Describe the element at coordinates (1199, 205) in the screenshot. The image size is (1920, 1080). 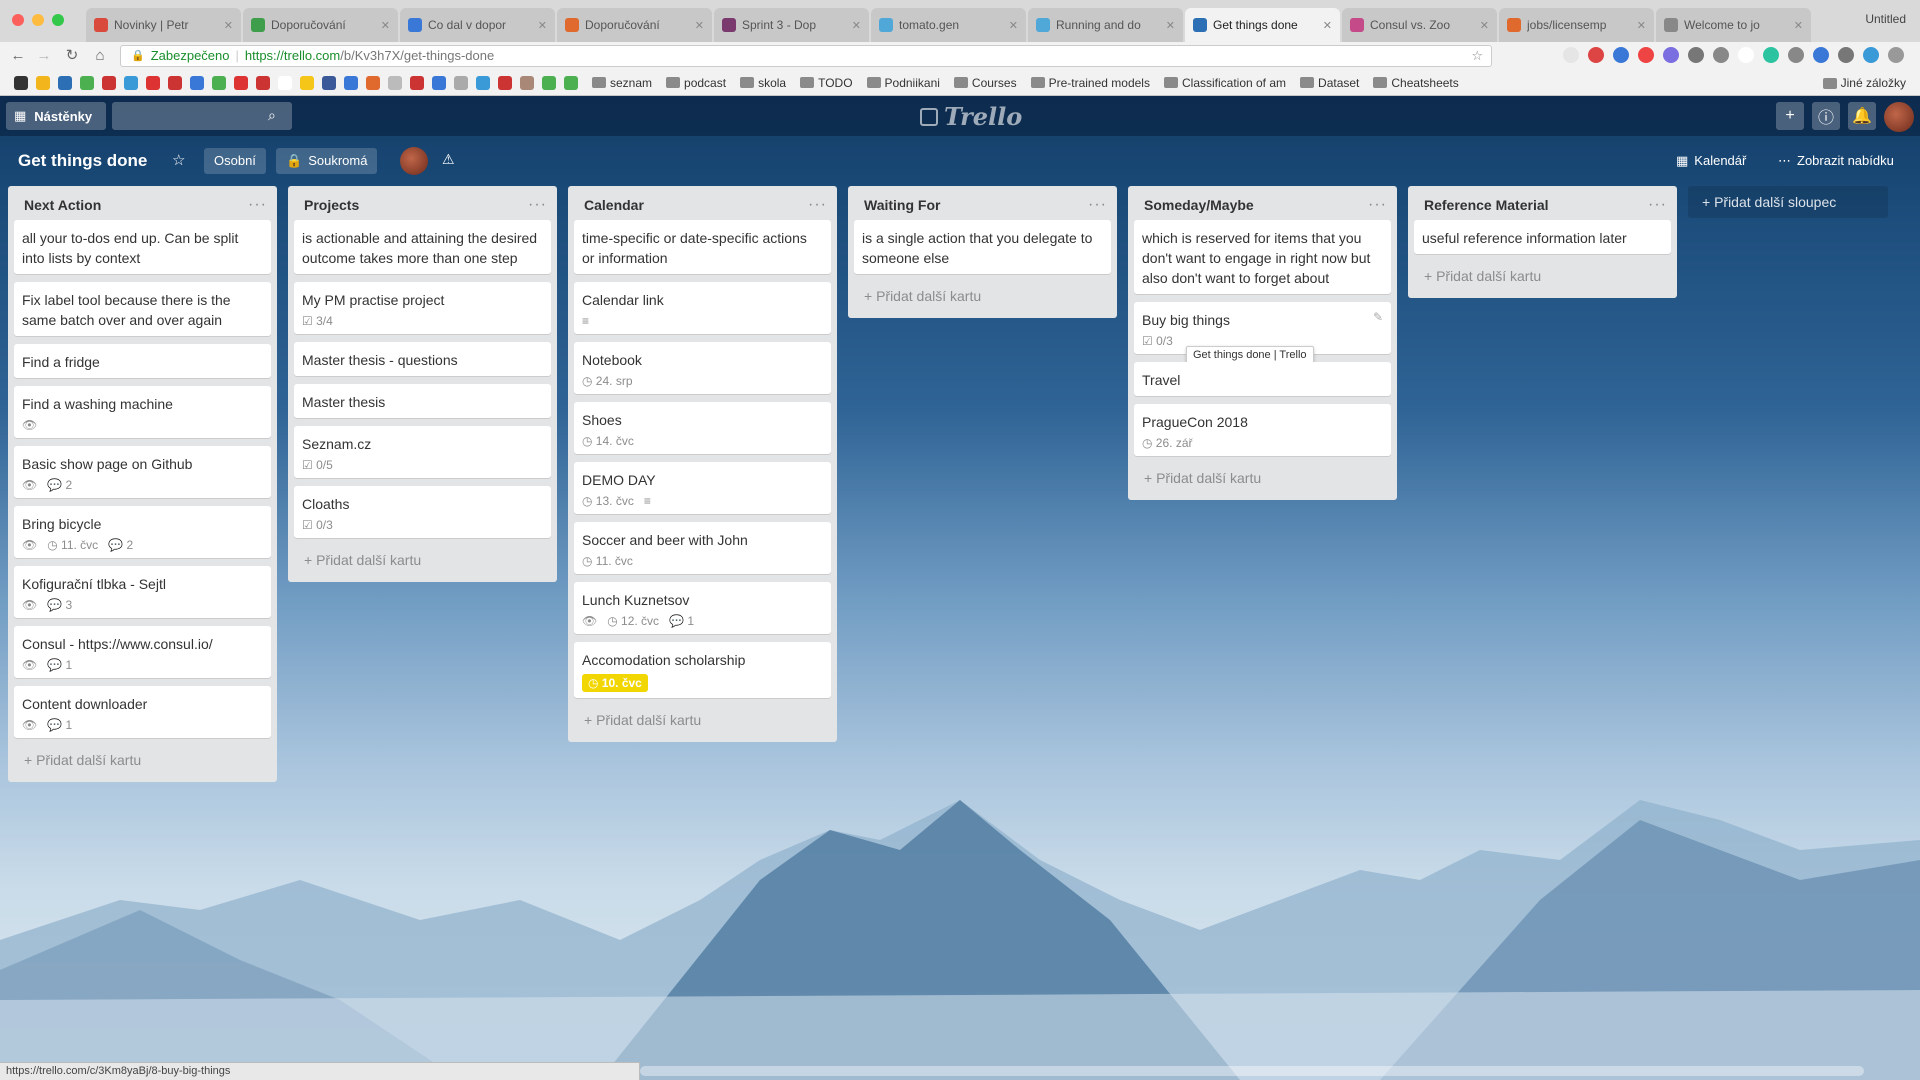
I see `list-title: Someday/Maybe` at that location.